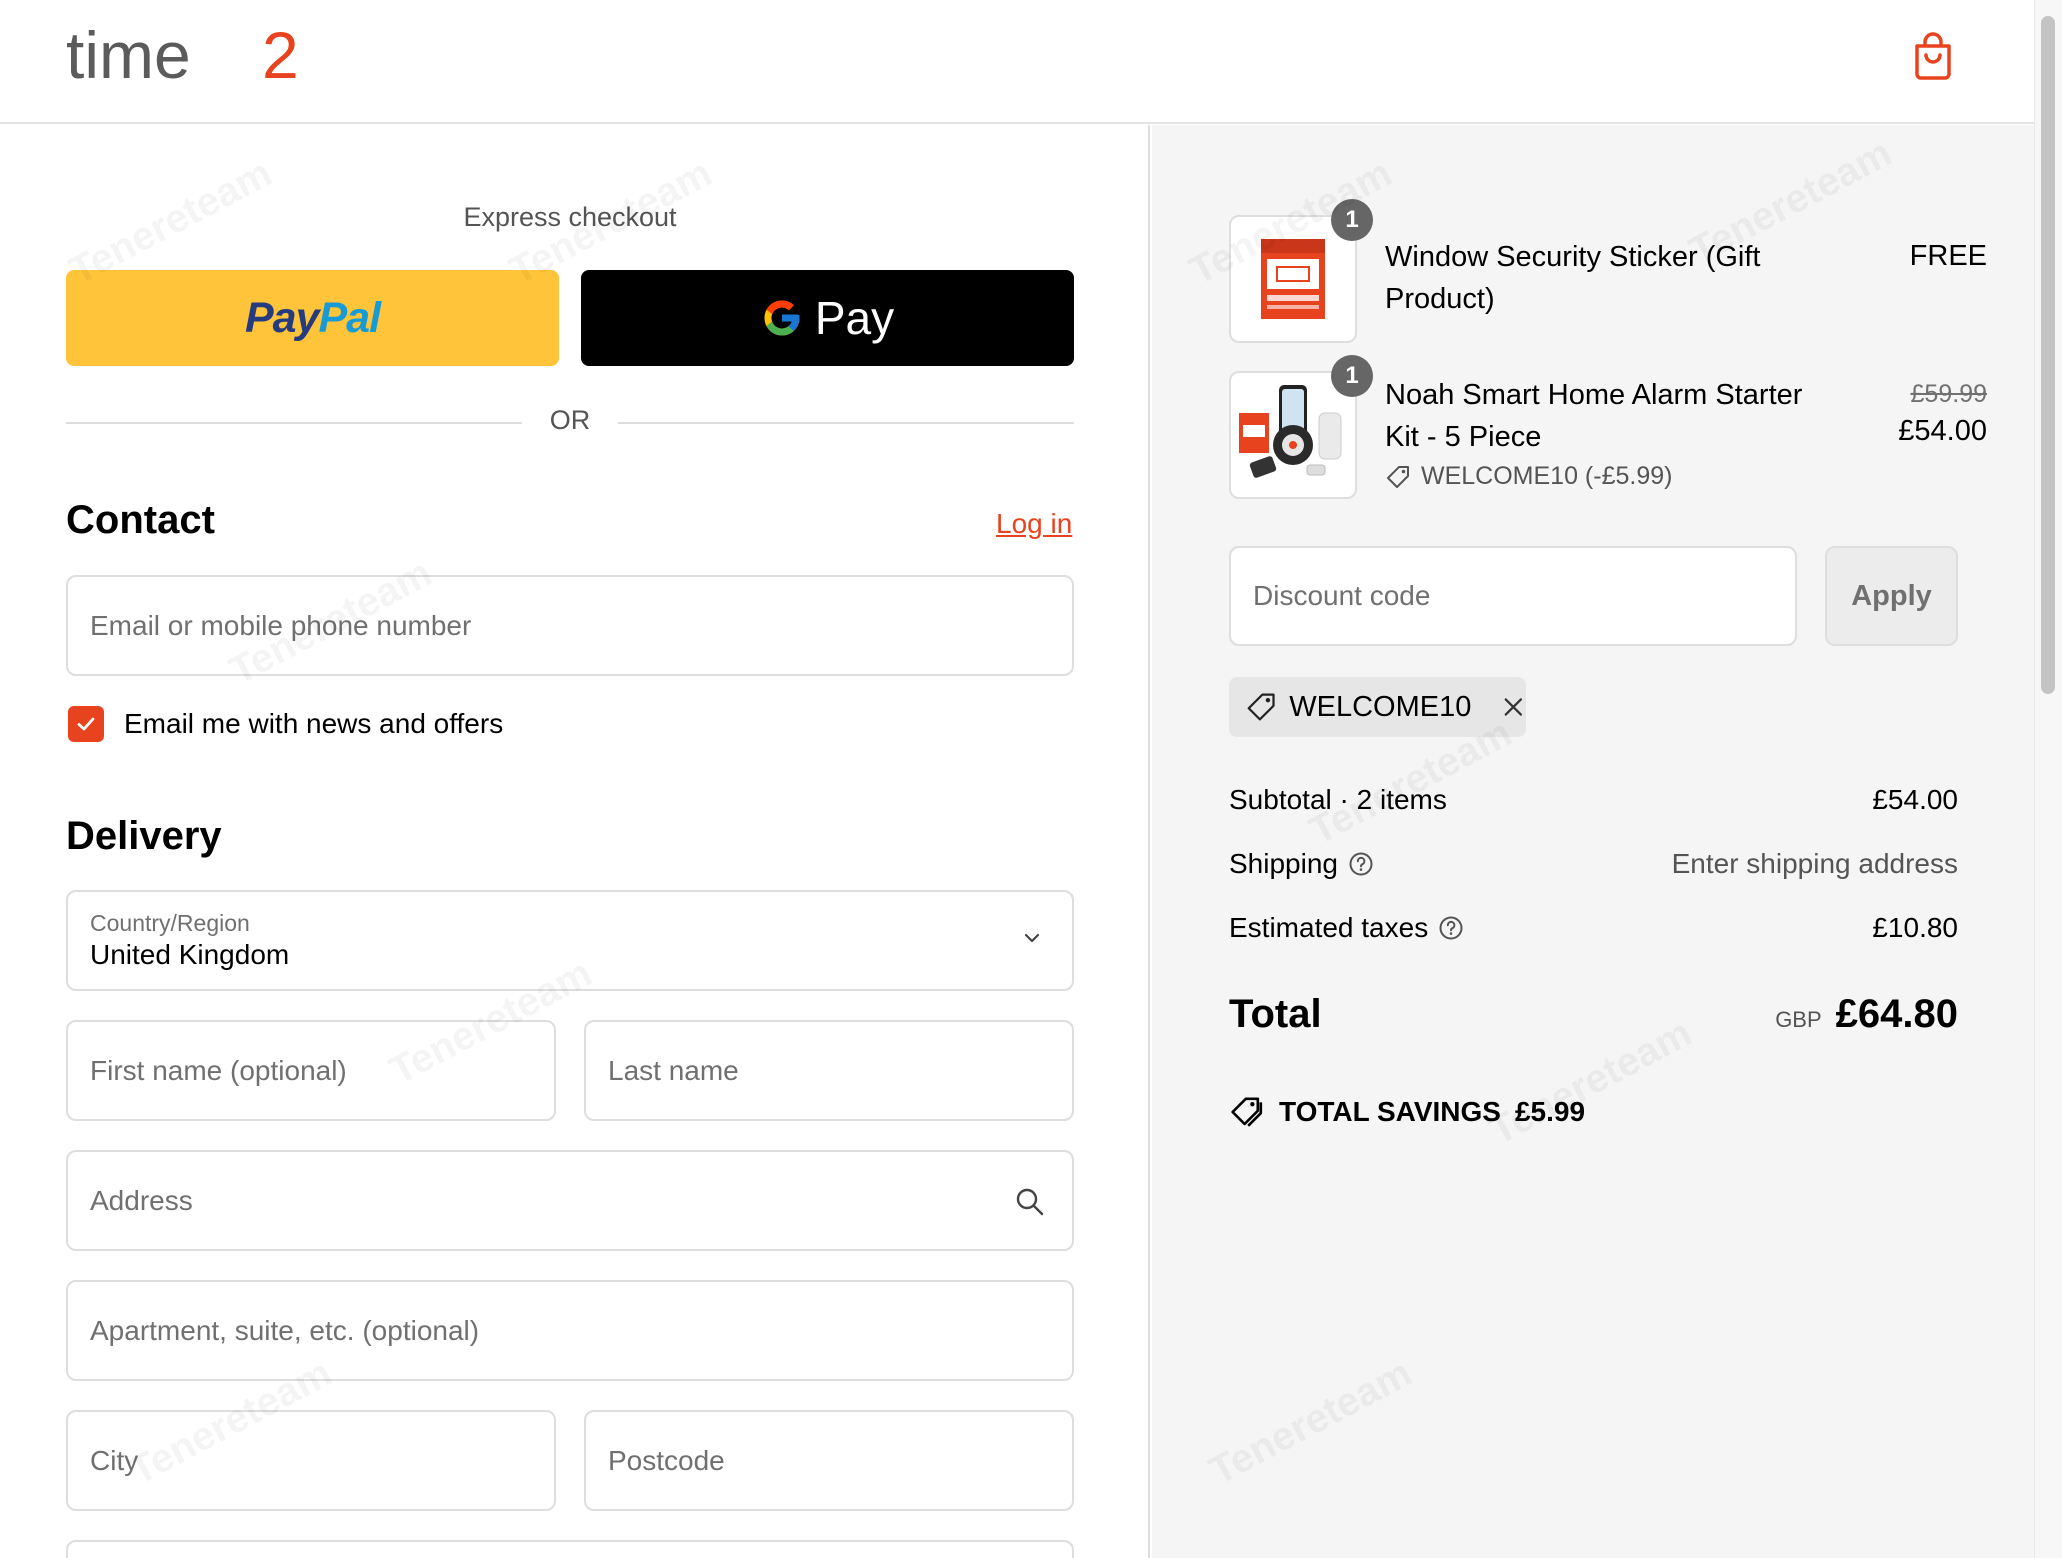  Describe the element at coordinates (1915, 799) in the screenshot. I see `subtotal-value: £54.00` at that location.